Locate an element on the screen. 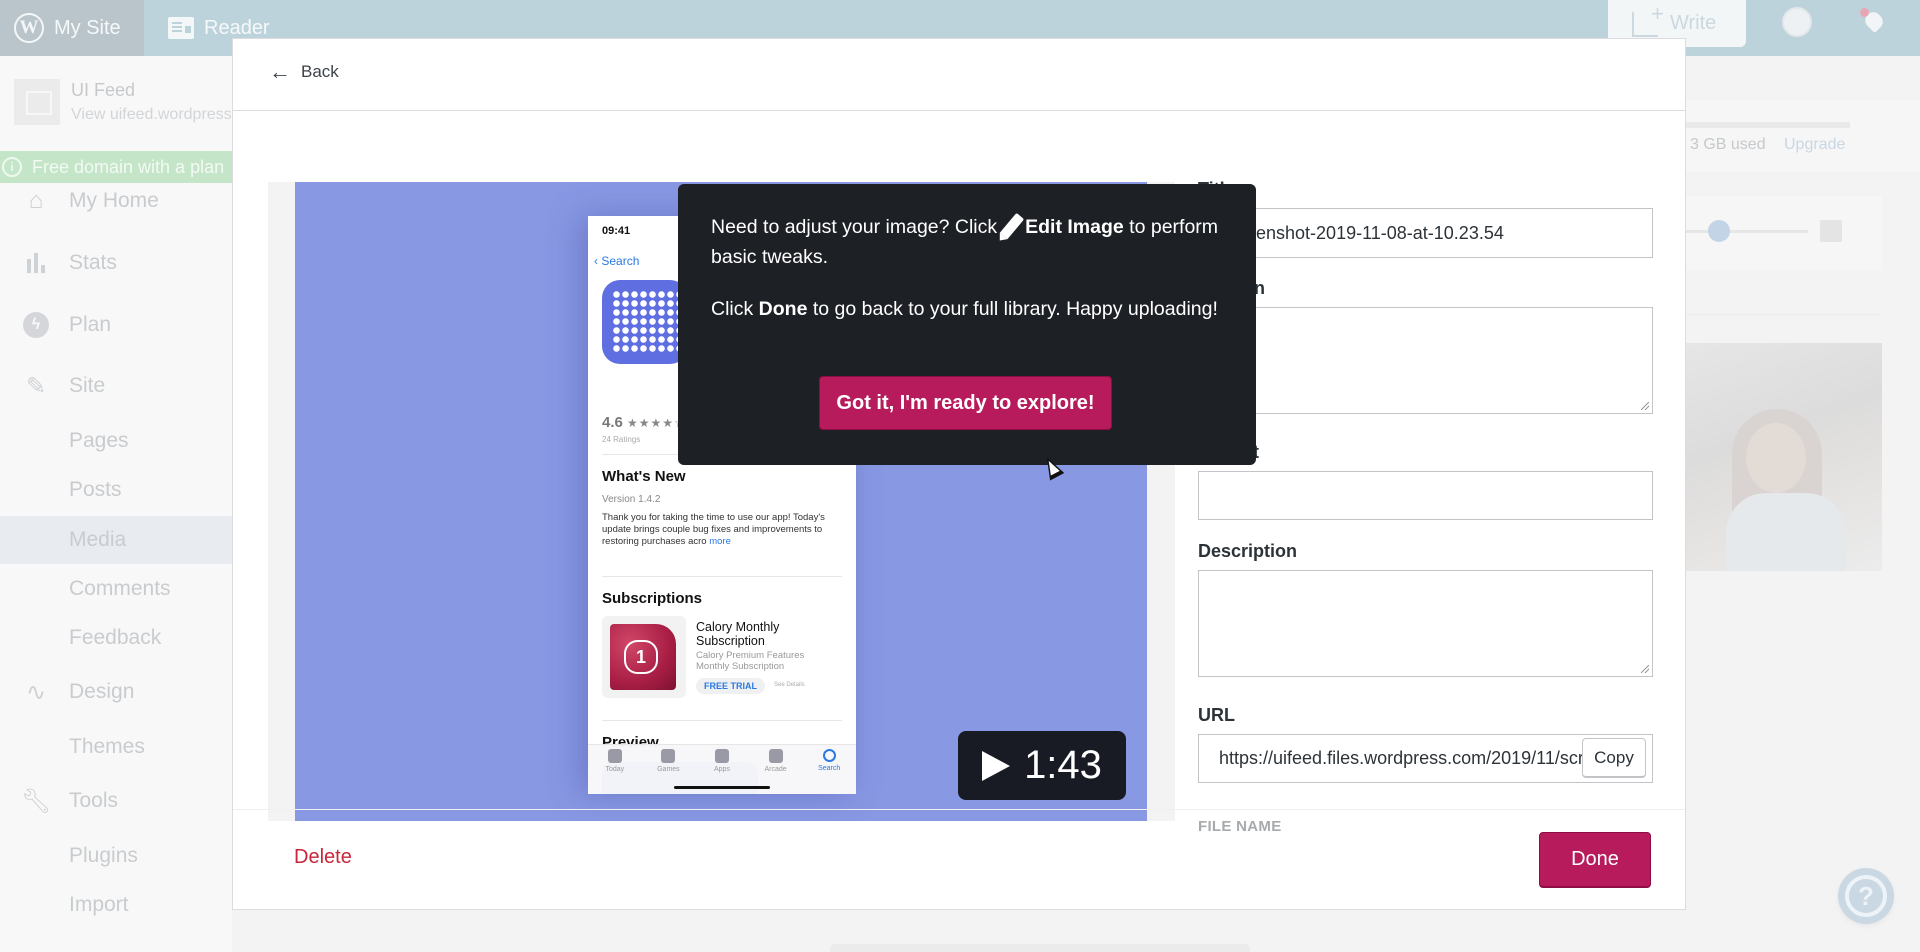 The width and height of the screenshot is (1920, 952). bottom-bar is located at coordinates (1040, 948).